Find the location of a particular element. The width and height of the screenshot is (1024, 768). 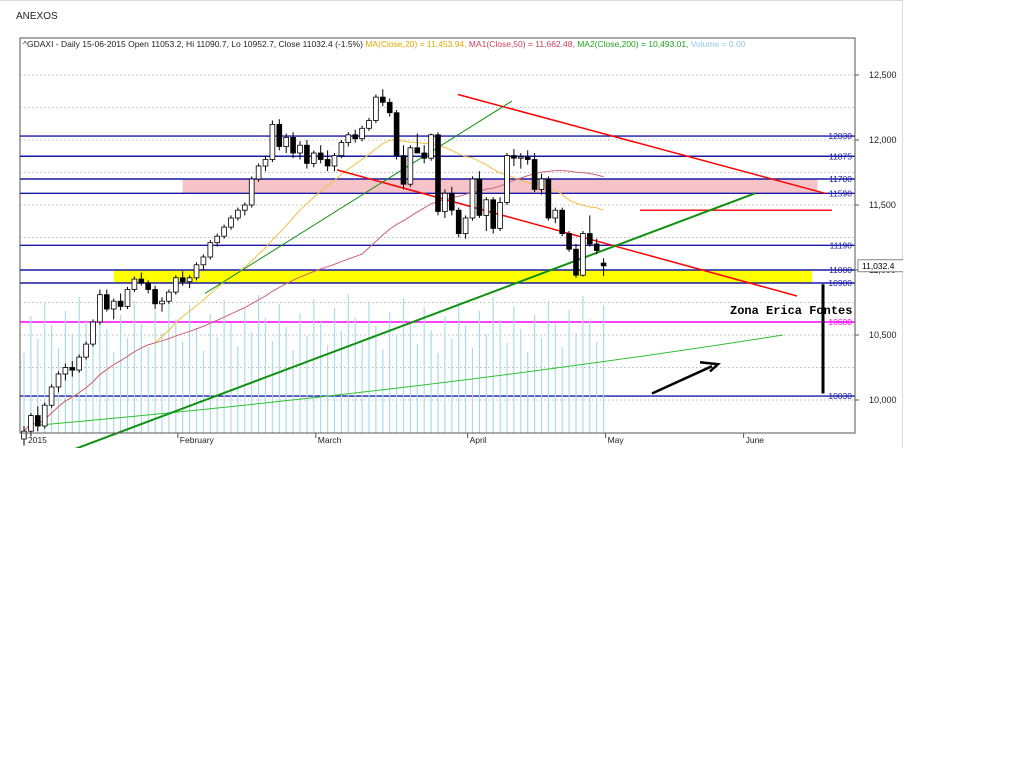

level-label-10030: 10030 is located at coordinates (840, 396).